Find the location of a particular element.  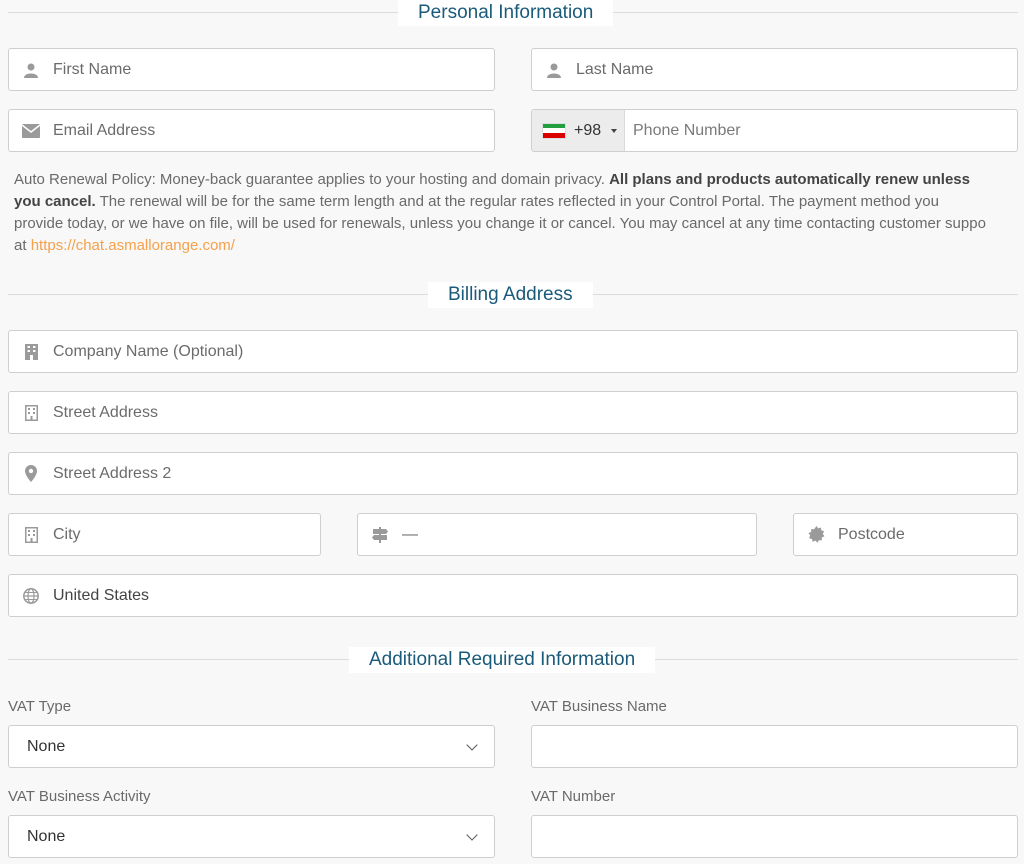

support-link: https://chat.asmallorange.com/ is located at coordinates (133, 245).